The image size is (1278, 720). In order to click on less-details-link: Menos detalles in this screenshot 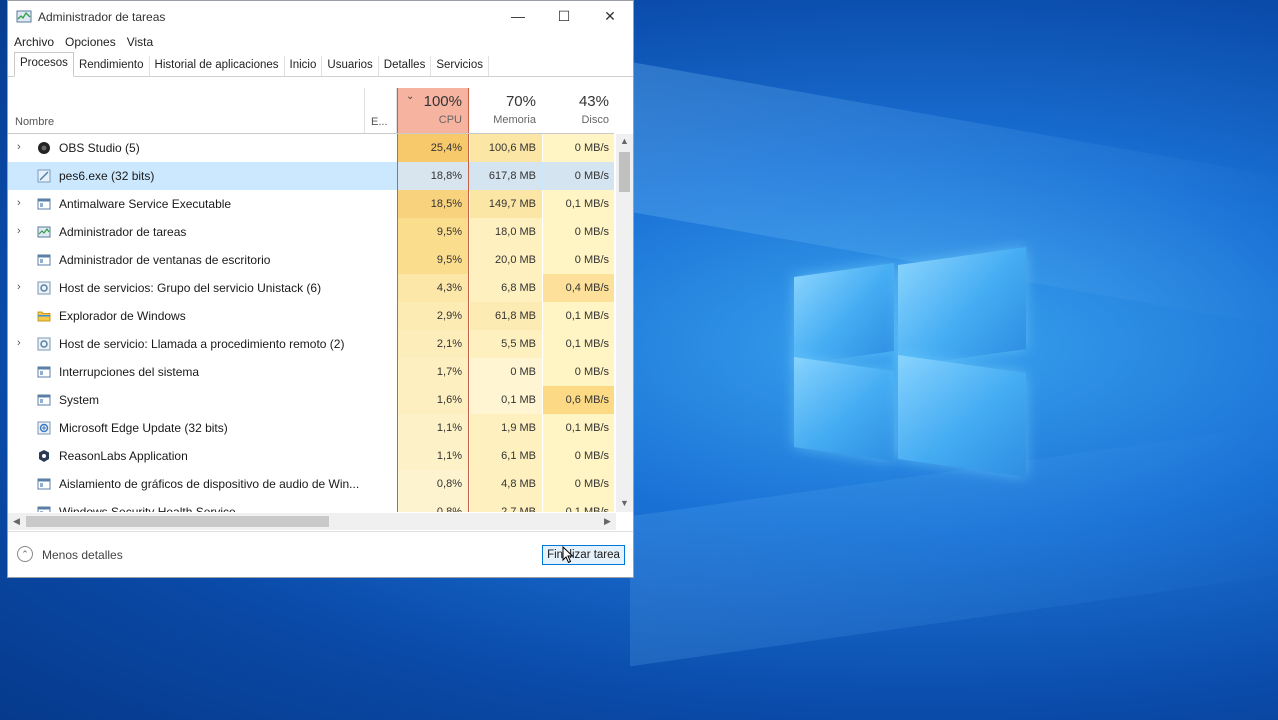, I will do `click(82, 555)`.